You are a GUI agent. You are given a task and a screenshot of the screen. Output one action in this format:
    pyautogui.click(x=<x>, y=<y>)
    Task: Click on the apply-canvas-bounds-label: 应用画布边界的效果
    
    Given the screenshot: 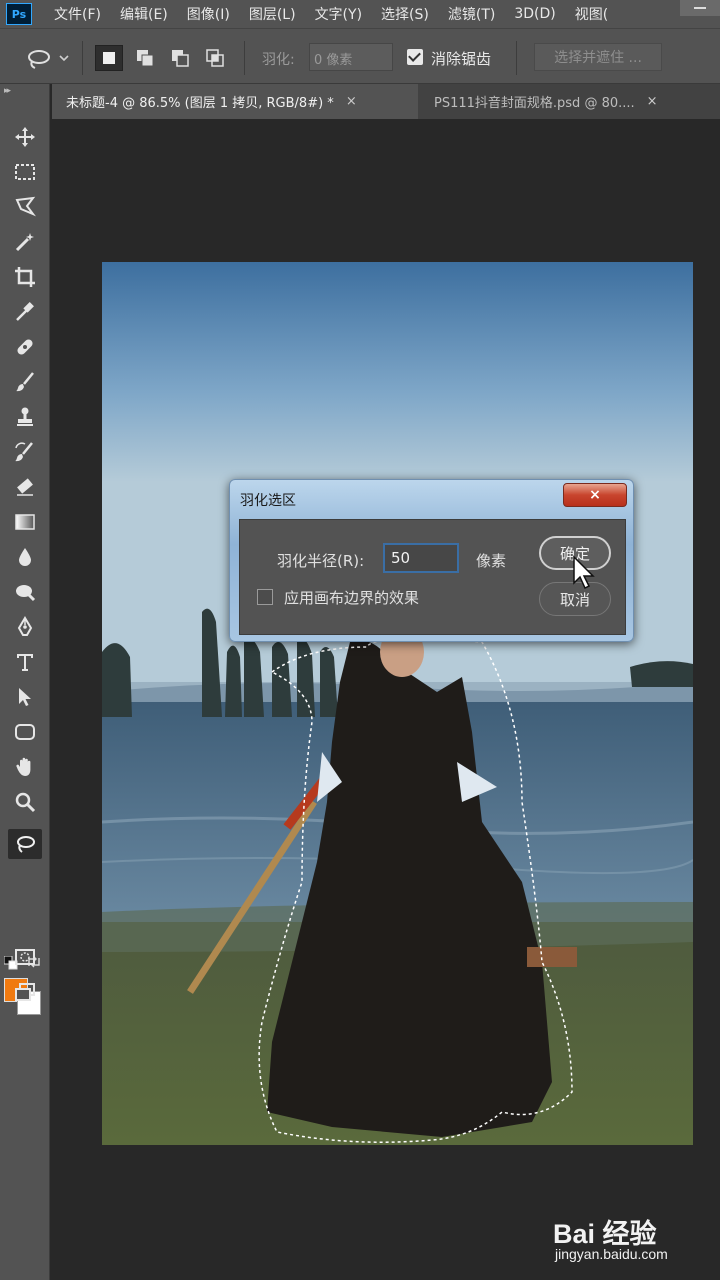 What is the action you would take?
    pyautogui.click(x=352, y=598)
    